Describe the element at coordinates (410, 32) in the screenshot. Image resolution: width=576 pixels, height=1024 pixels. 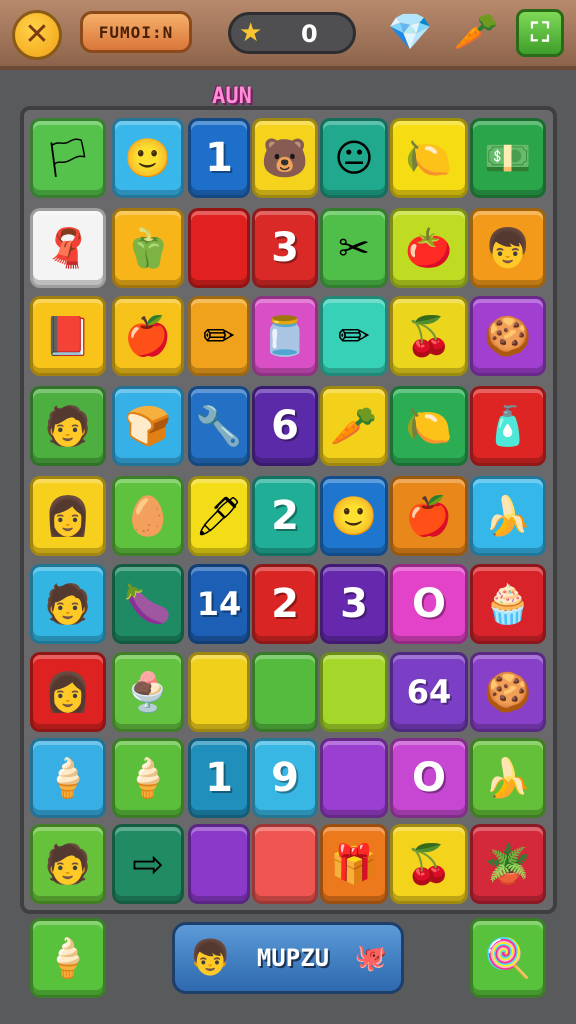
I see `gems-icon: 💎` at that location.